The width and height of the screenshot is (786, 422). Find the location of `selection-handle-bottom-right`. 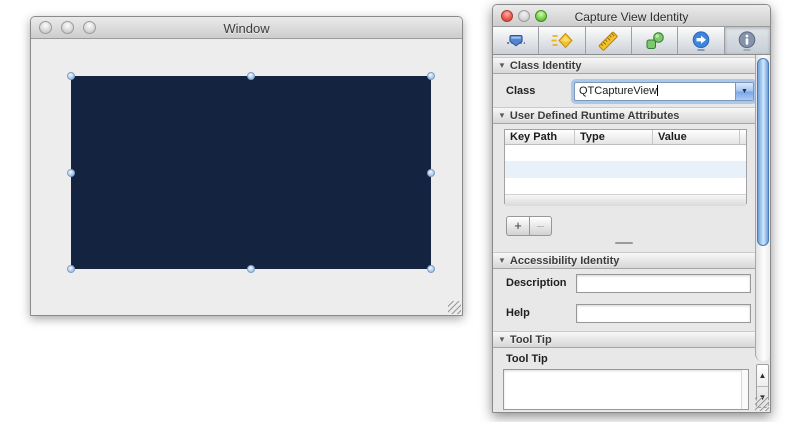

selection-handle-bottom-right is located at coordinates (431, 269).